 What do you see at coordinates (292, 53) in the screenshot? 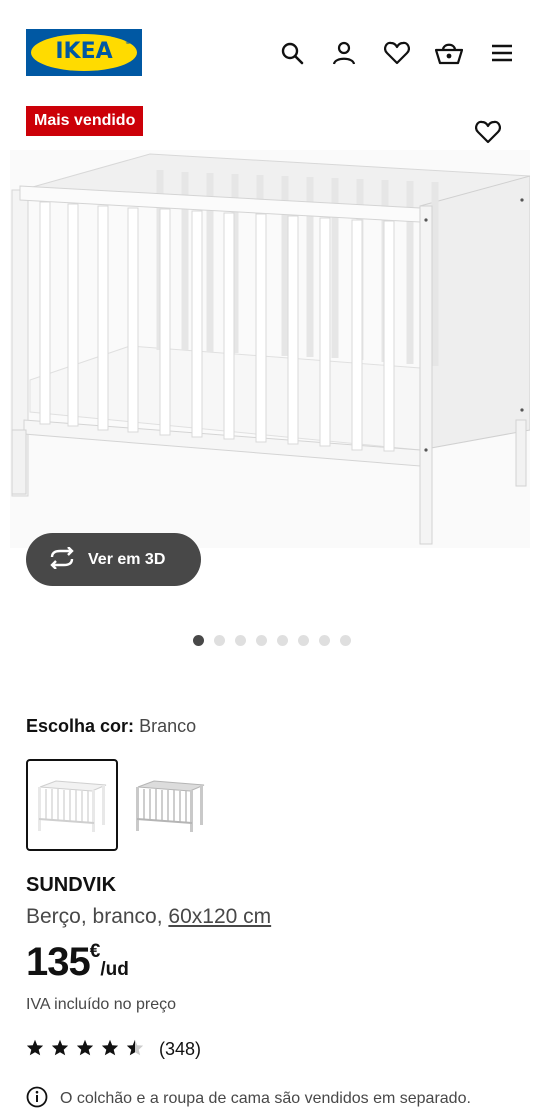
I see `search-icon` at bounding box center [292, 53].